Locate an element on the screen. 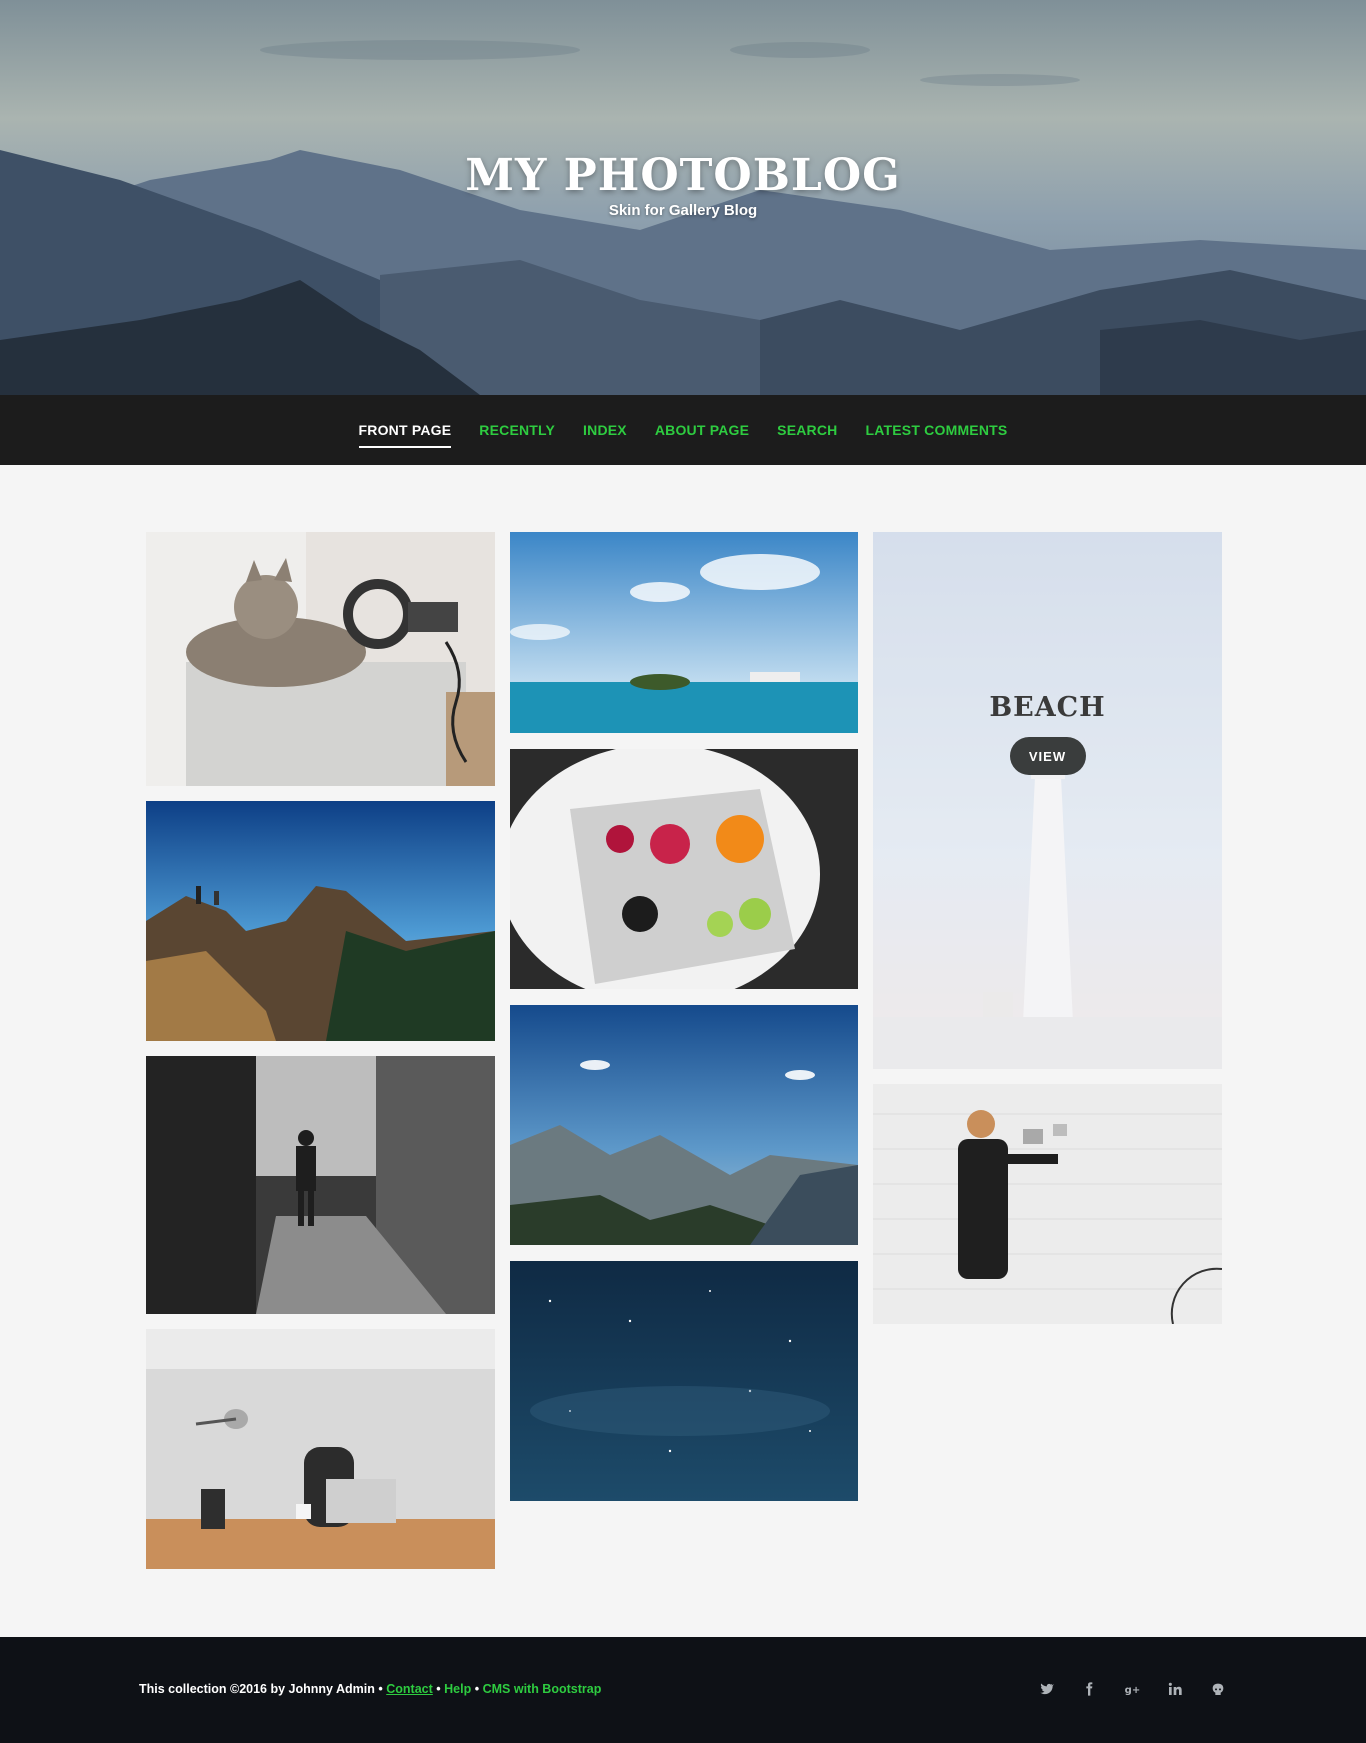  site-title: MY PHOTOBLOG is located at coordinates (683, 175).